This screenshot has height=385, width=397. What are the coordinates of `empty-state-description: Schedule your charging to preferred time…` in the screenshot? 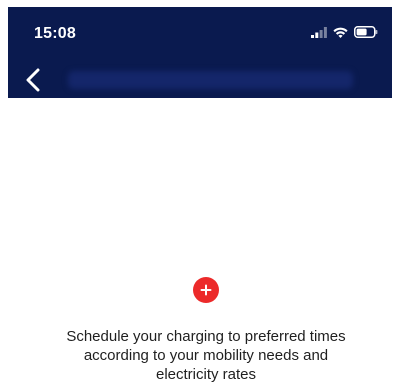 It's located at (206, 355).